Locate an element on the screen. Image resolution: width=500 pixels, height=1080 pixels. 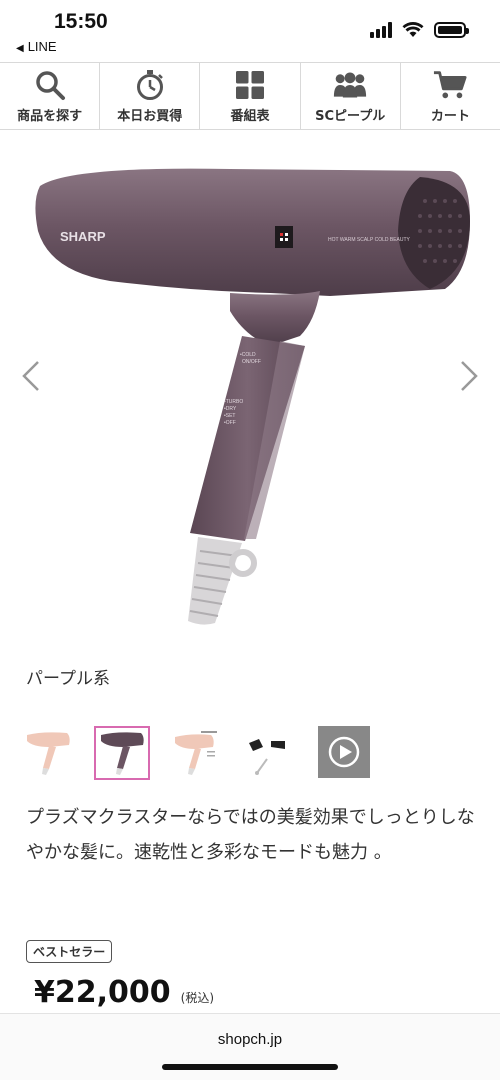
thumbnail-strip is located at coordinates (195, 753).